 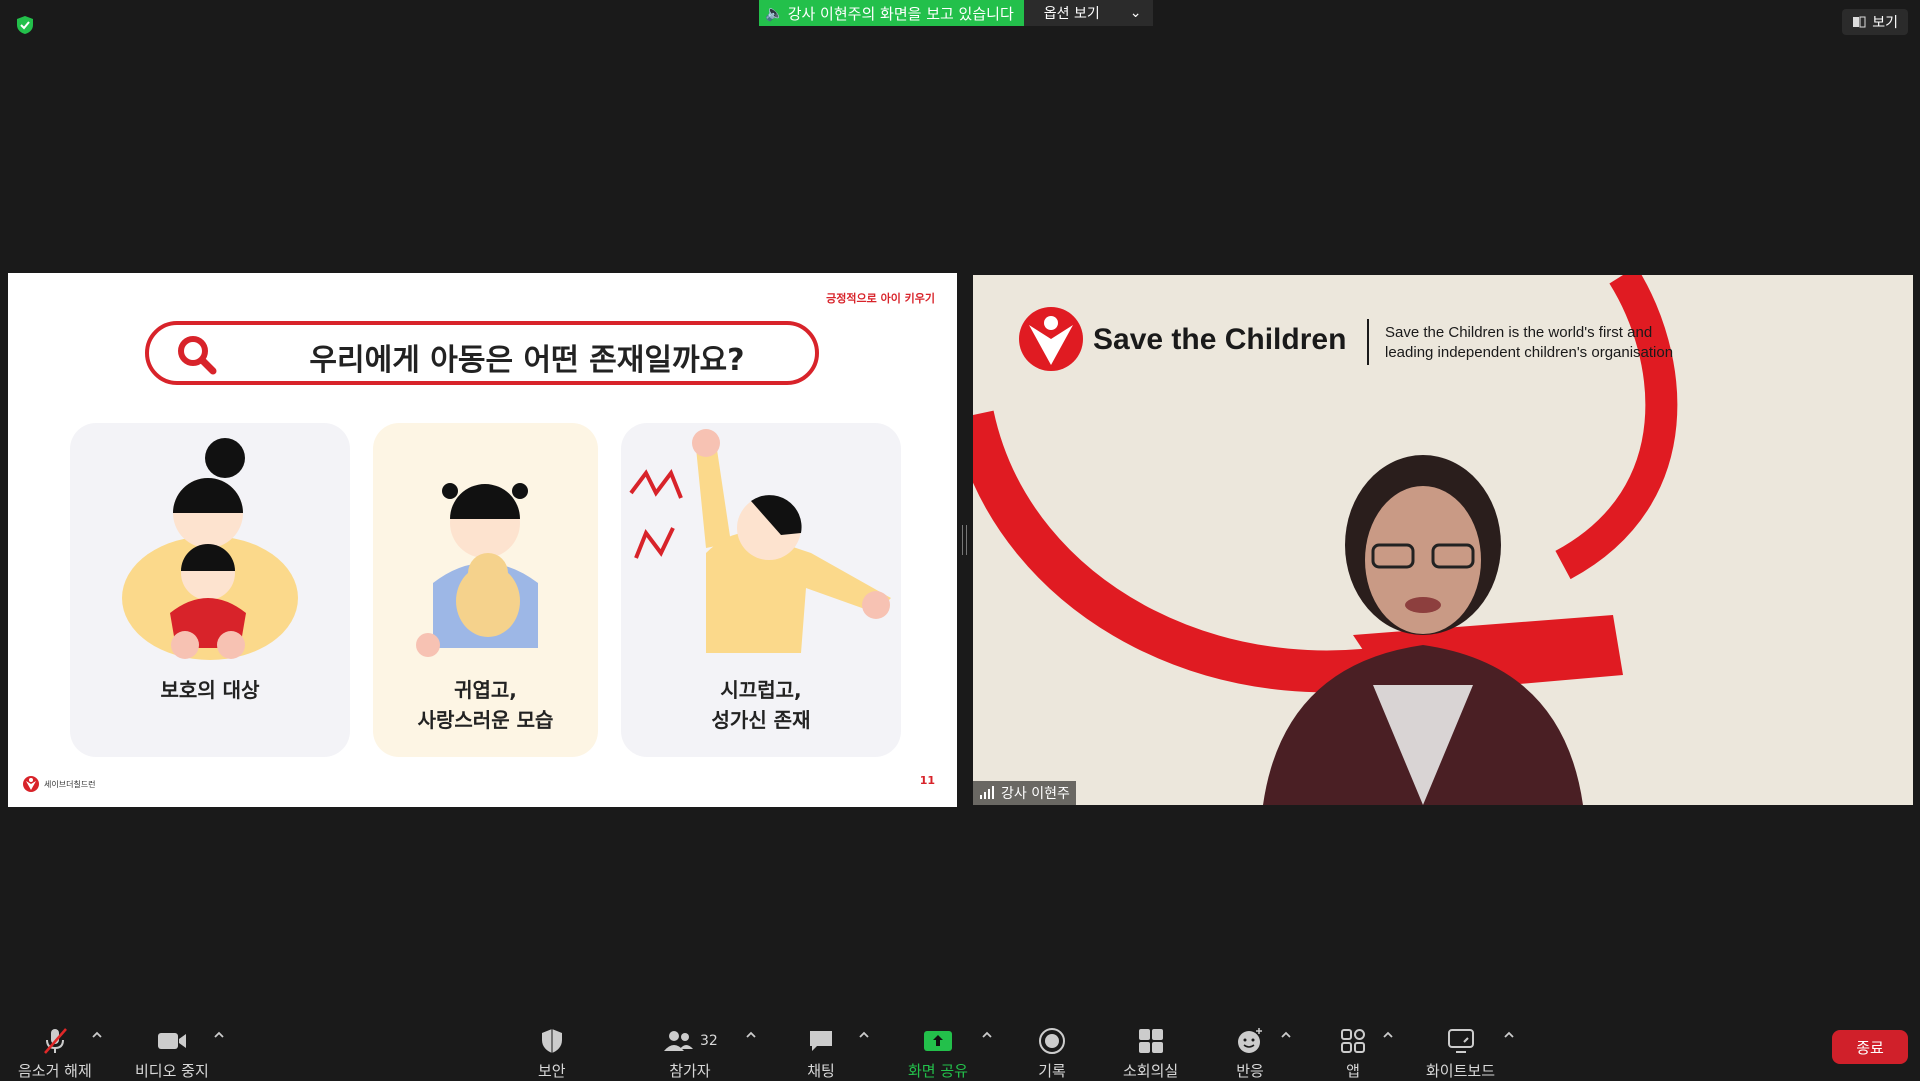 What do you see at coordinates (1353, 1041) in the screenshot?
I see `apps-icon` at bounding box center [1353, 1041].